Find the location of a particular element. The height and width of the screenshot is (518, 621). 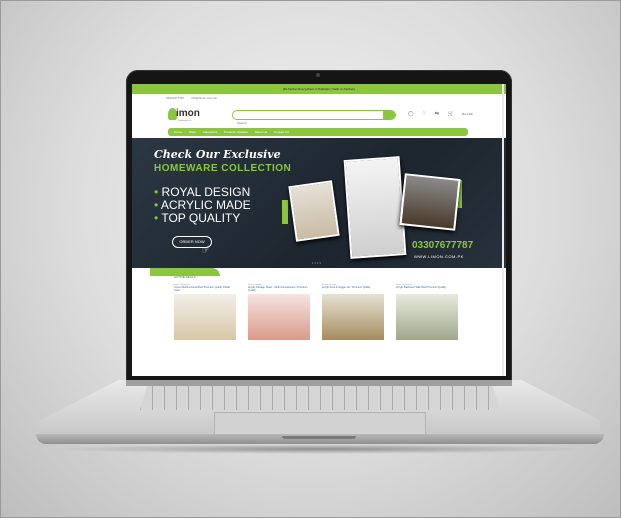

nav-shop: Shop is located at coordinates (192, 132).